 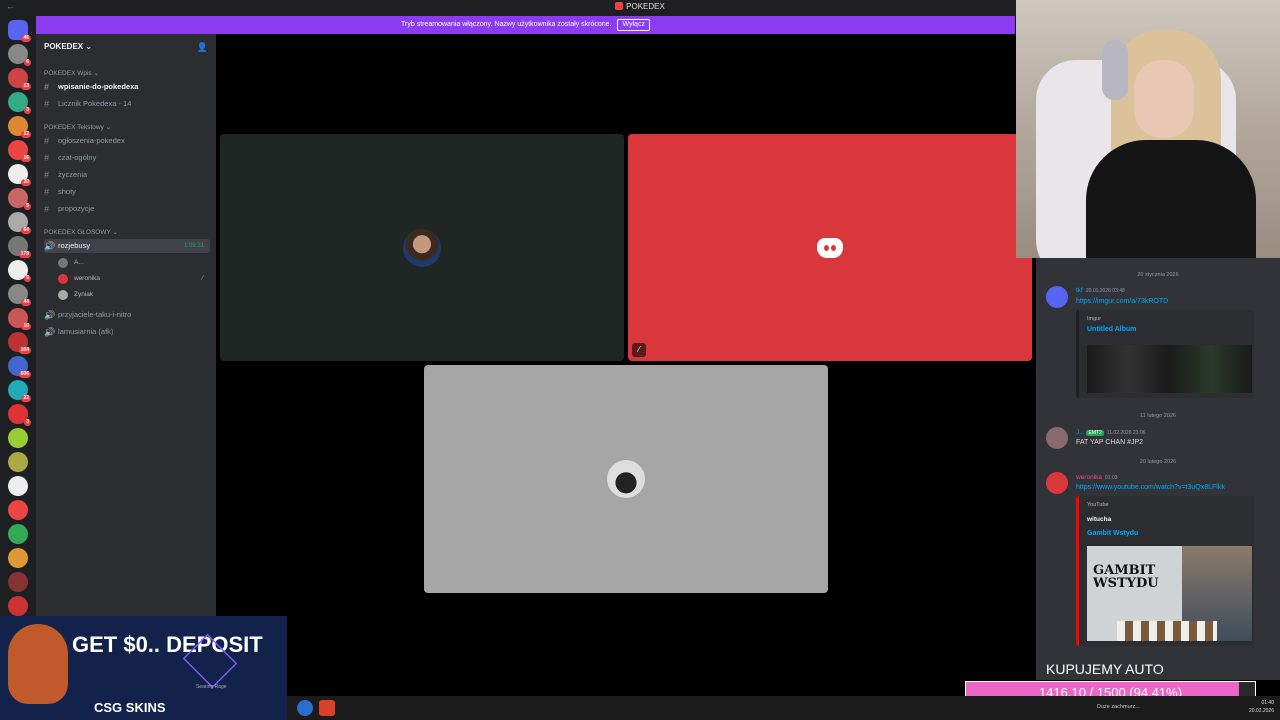 I want to click on server-icon: 606, so click(x=19, y=367).